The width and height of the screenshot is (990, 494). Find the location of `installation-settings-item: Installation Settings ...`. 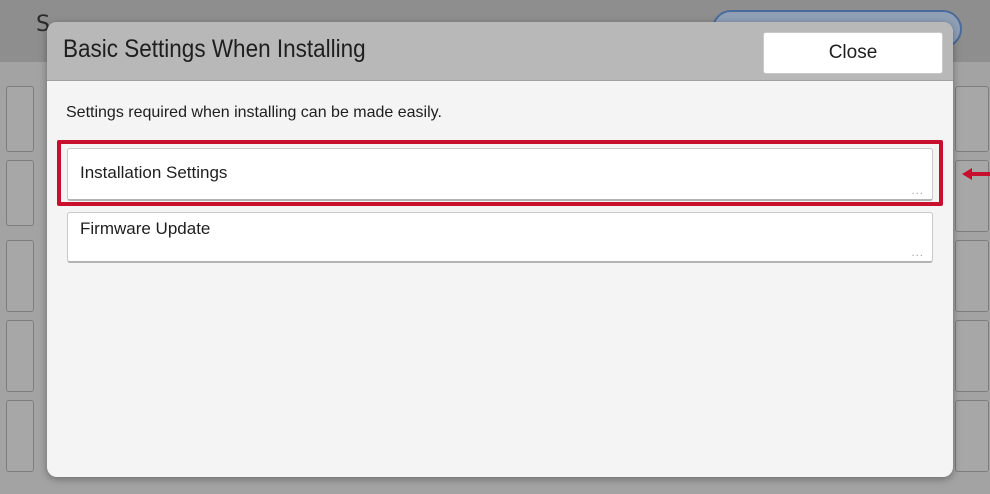

installation-settings-item: Installation Settings ... is located at coordinates (500, 174).